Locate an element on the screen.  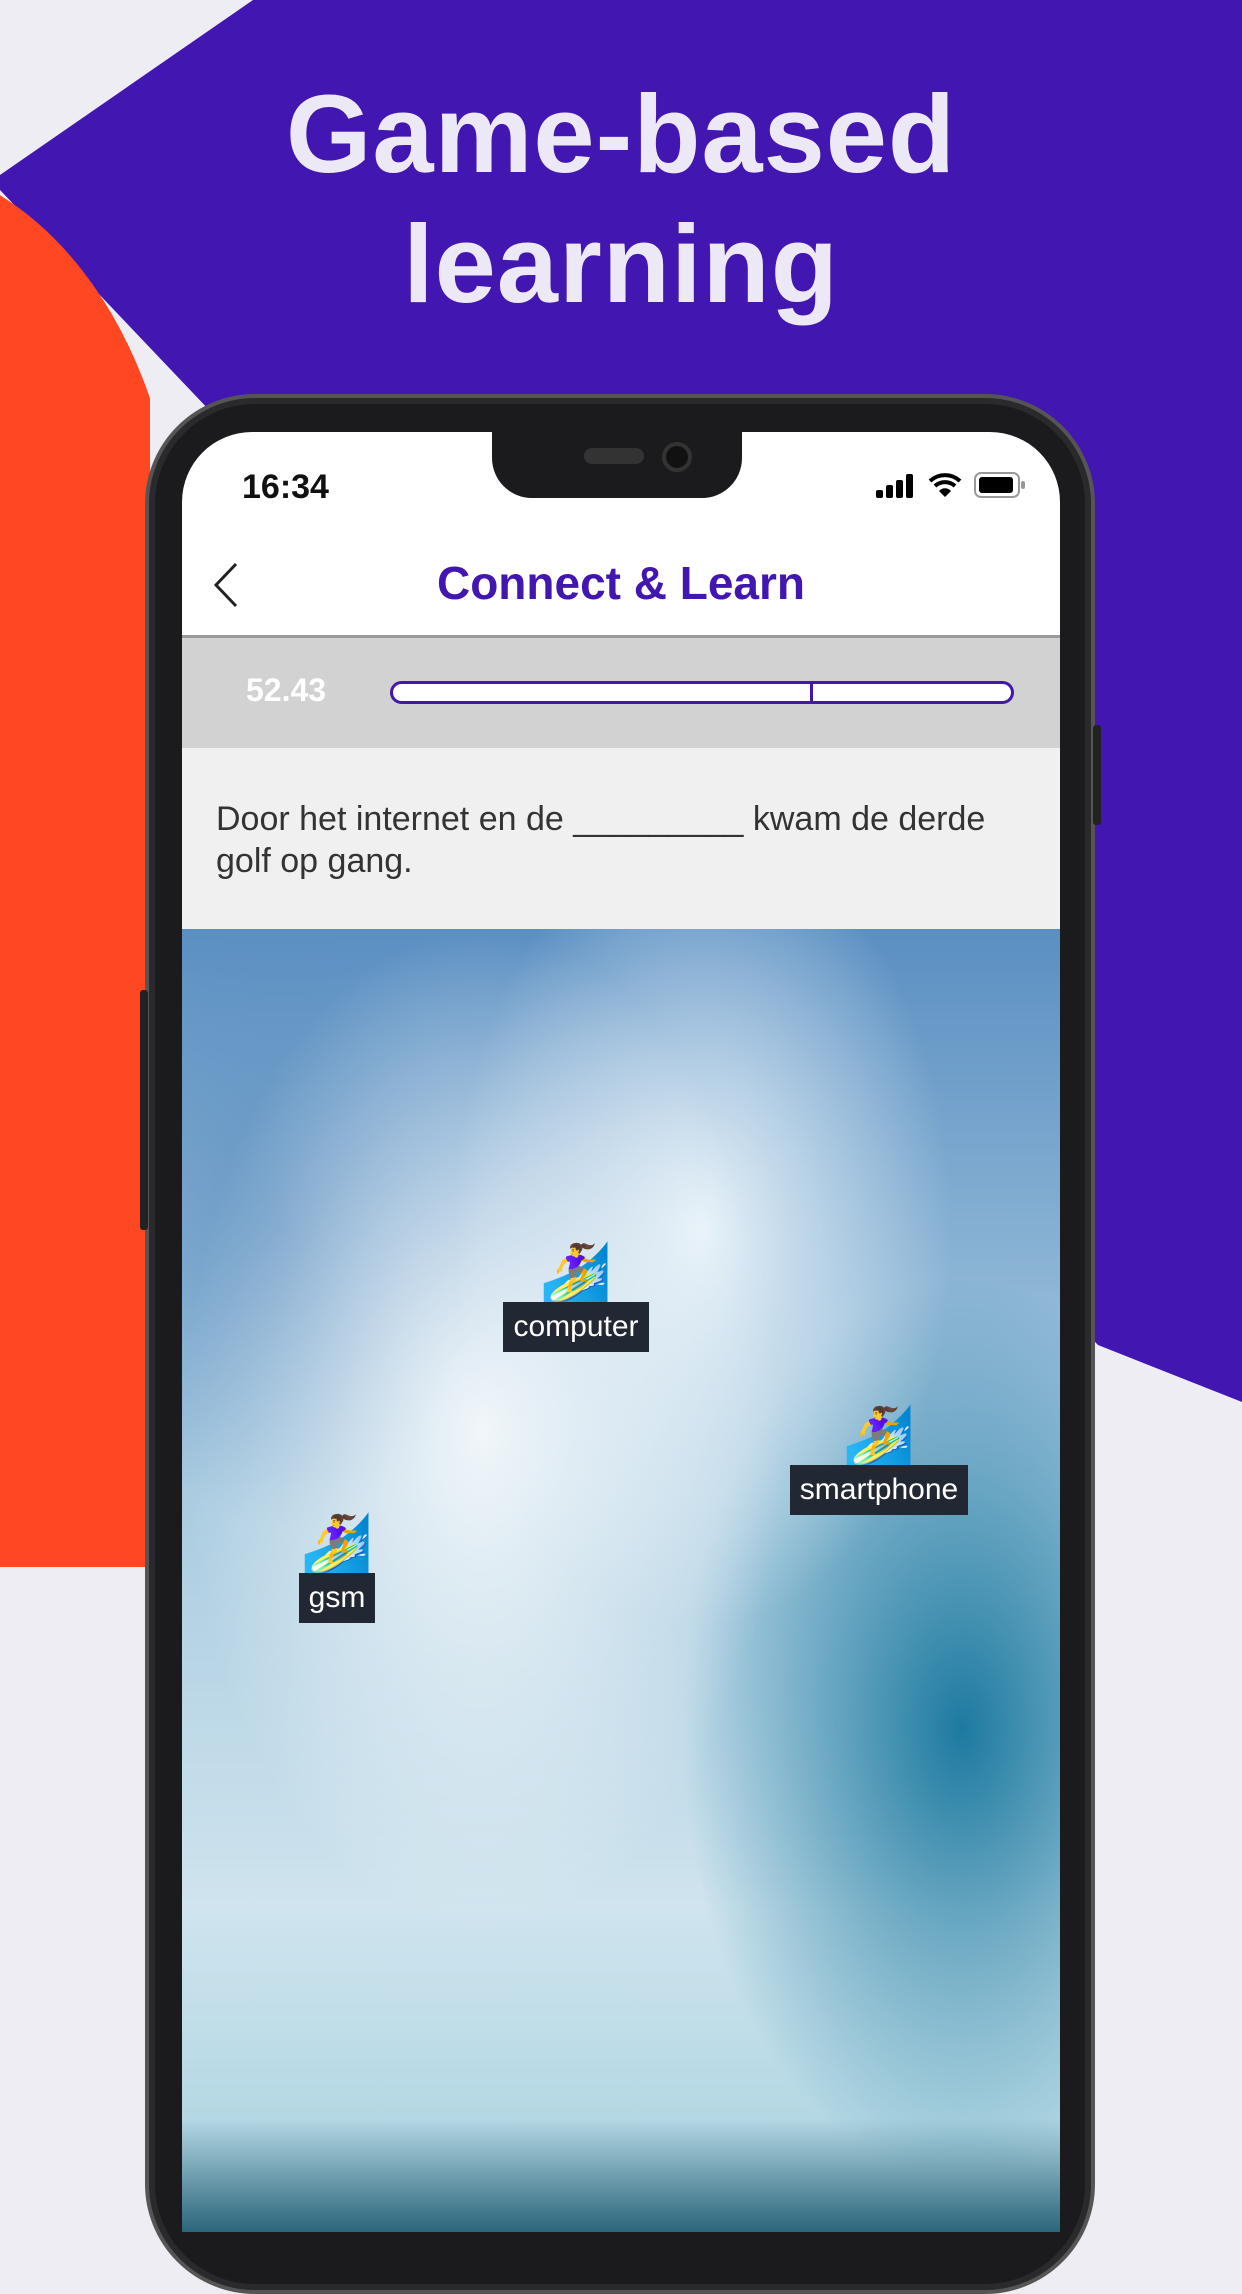
page-title: Connect & Learn is located at coordinates (621, 583).